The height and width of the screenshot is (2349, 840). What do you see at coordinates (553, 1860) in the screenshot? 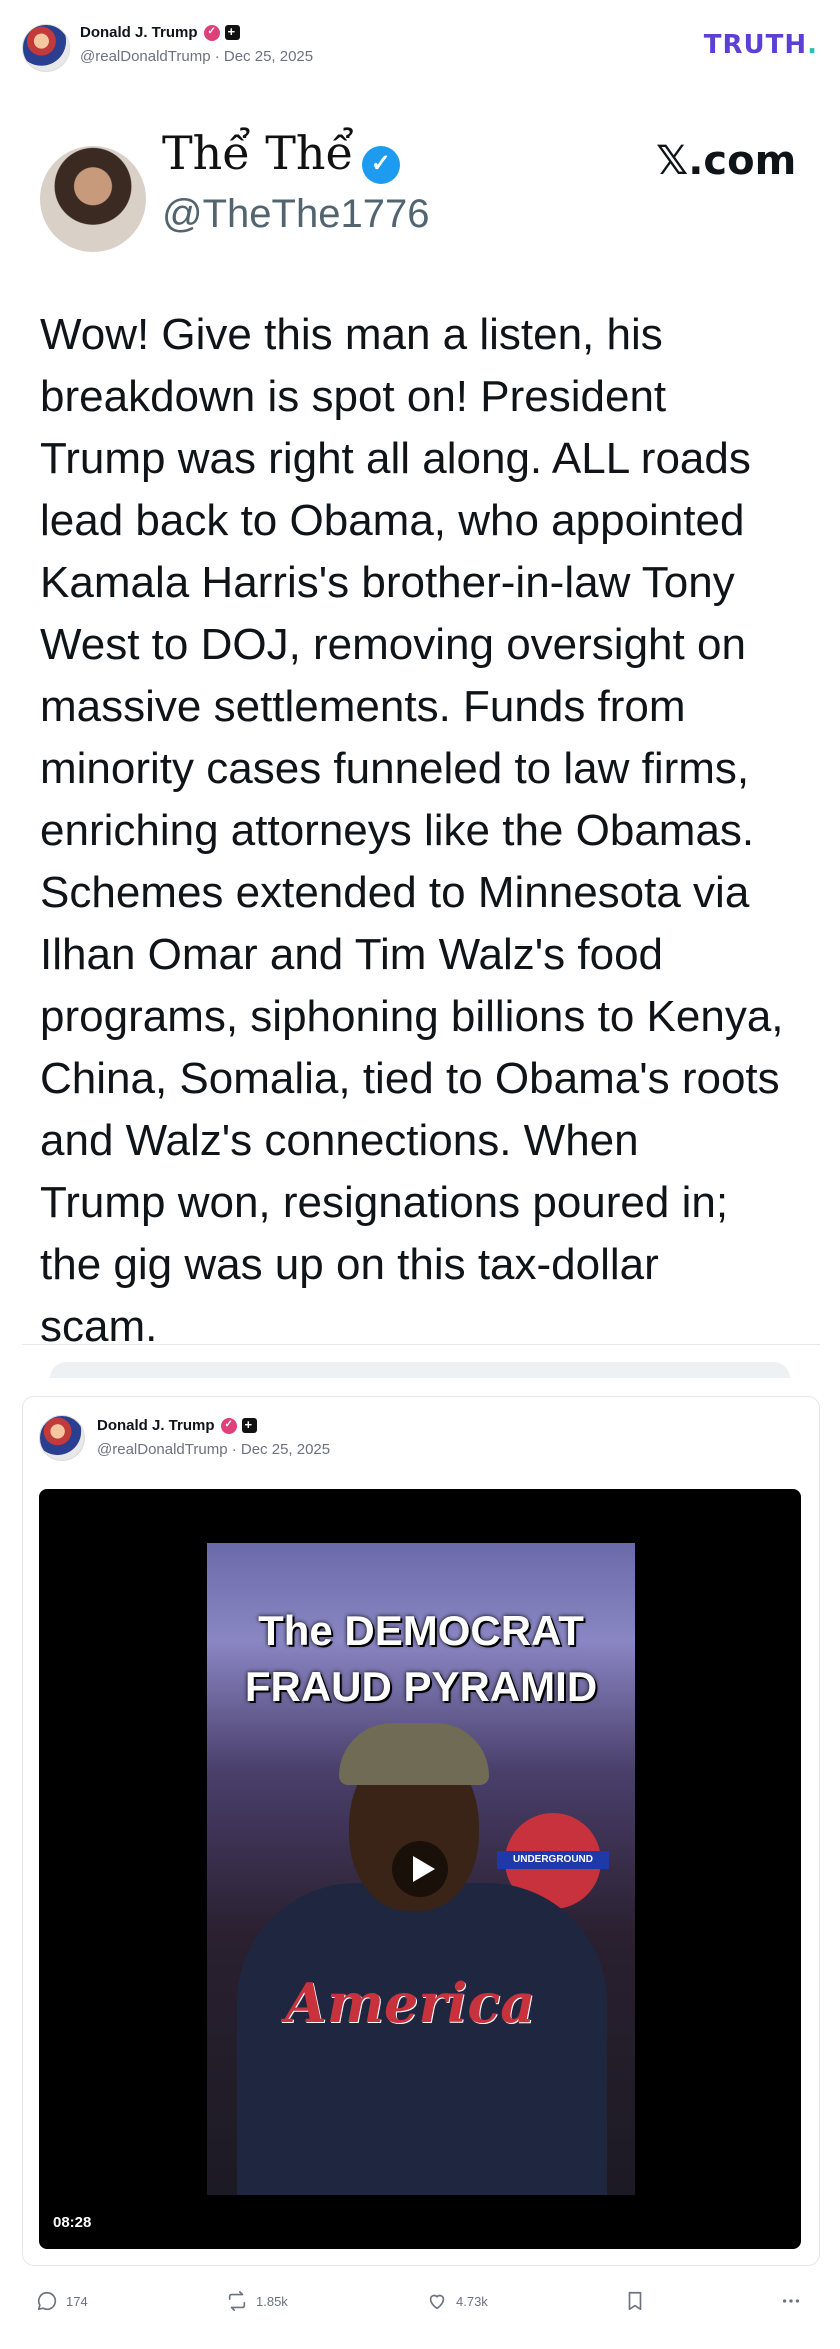
I see `underground-sign-text: UNDERGROUND` at bounding box center [553, 1860].